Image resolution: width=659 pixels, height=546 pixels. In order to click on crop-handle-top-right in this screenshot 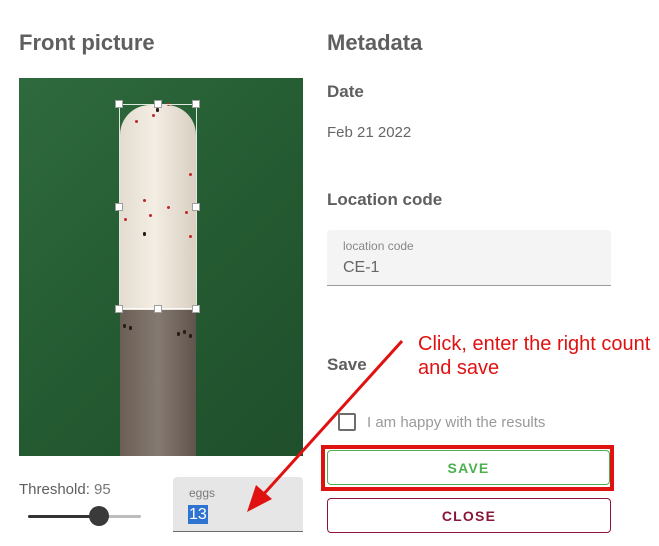, I will do `click(196, 104)`.